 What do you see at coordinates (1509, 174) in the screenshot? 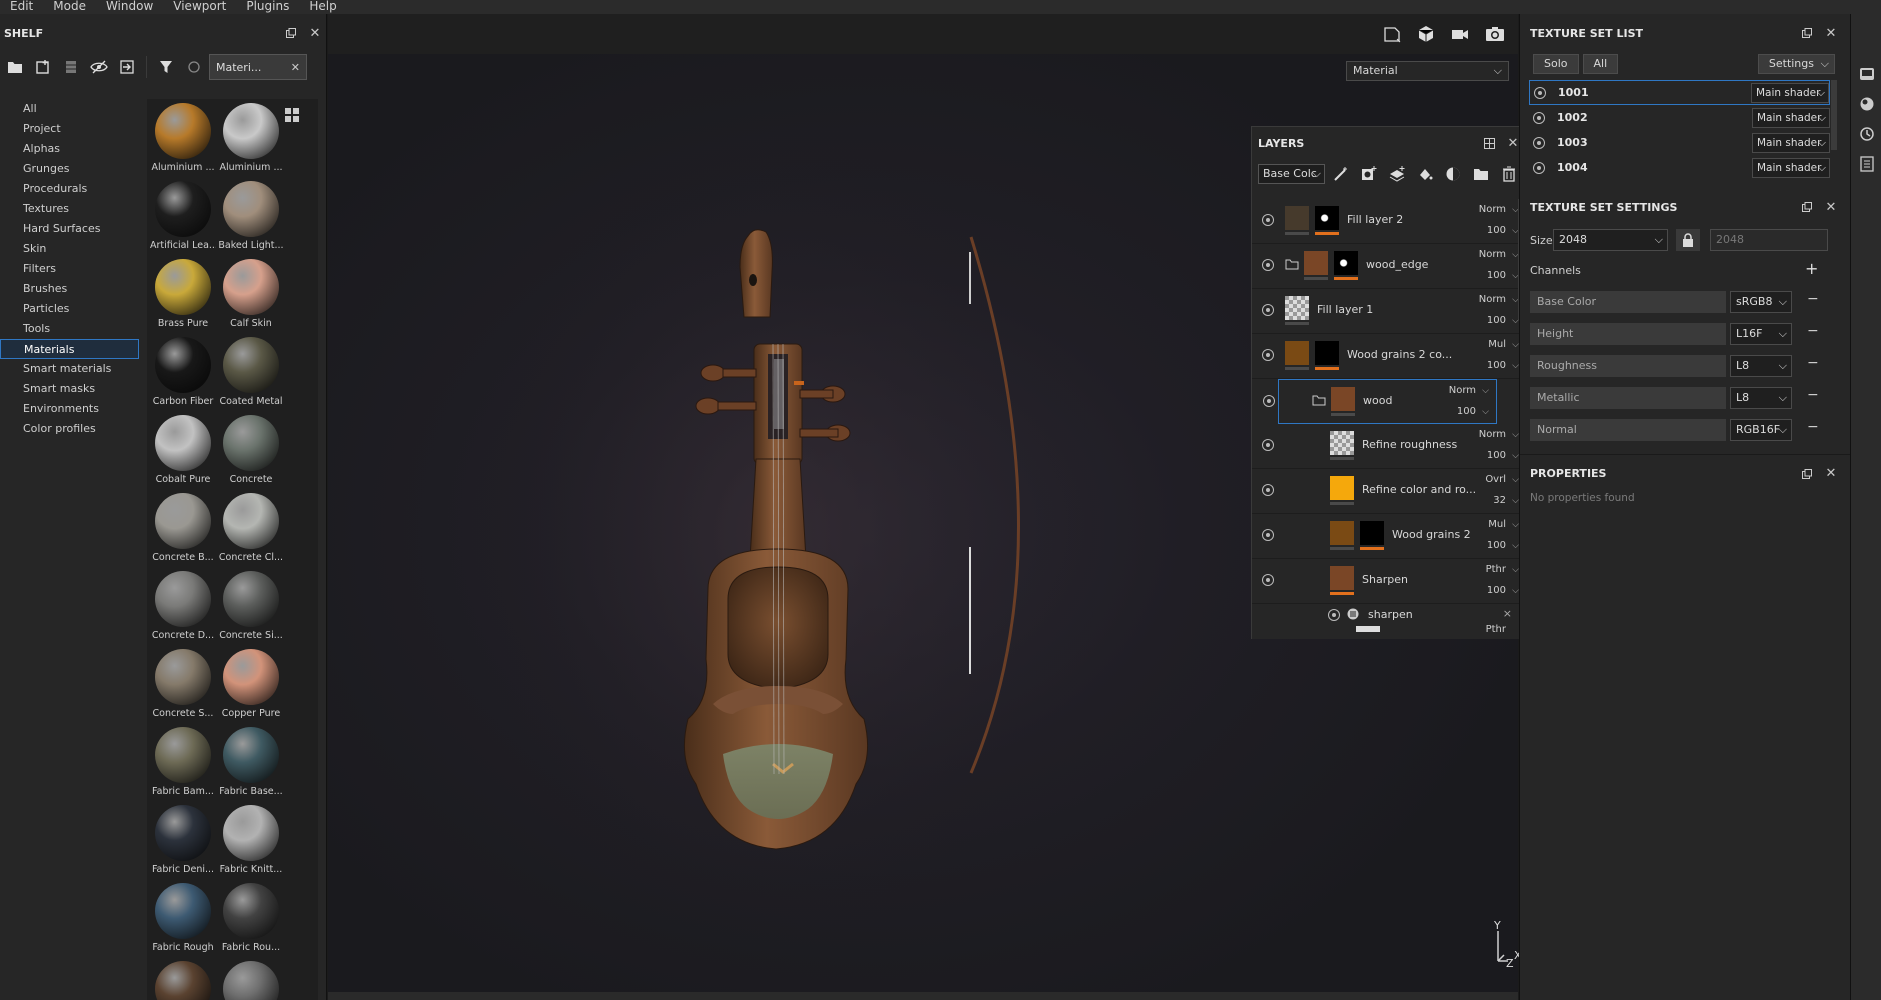
I see `delete-layer-icon` at bounding box center [1509, 174].